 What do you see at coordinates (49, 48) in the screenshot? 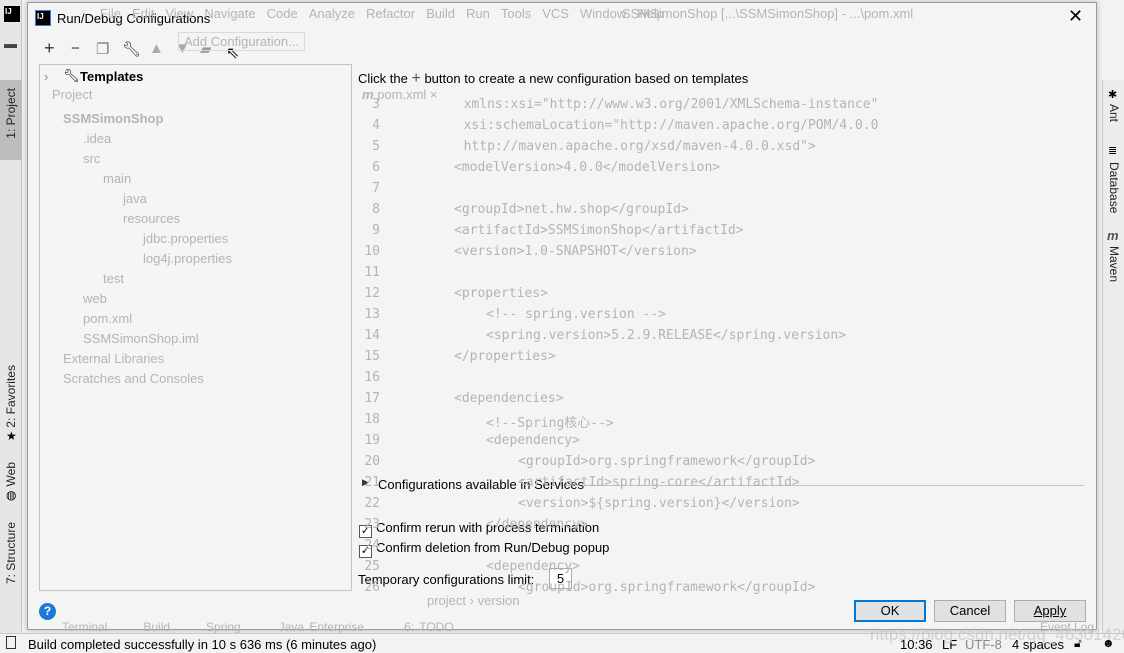
I see `add-icon: +` at bounding box center [49, 48].